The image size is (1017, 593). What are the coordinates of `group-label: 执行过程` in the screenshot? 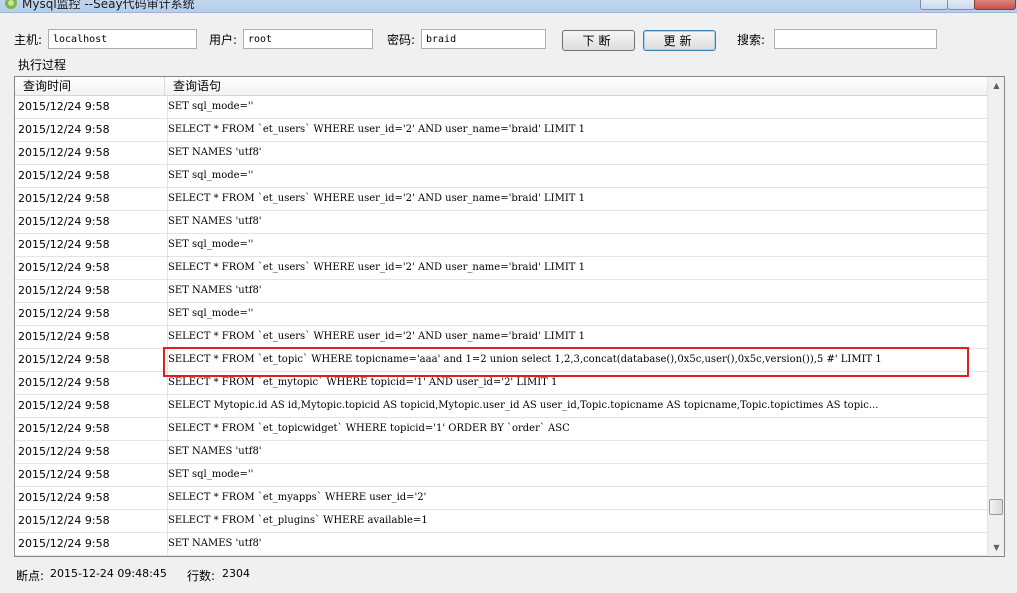 It's located at (42, 65).